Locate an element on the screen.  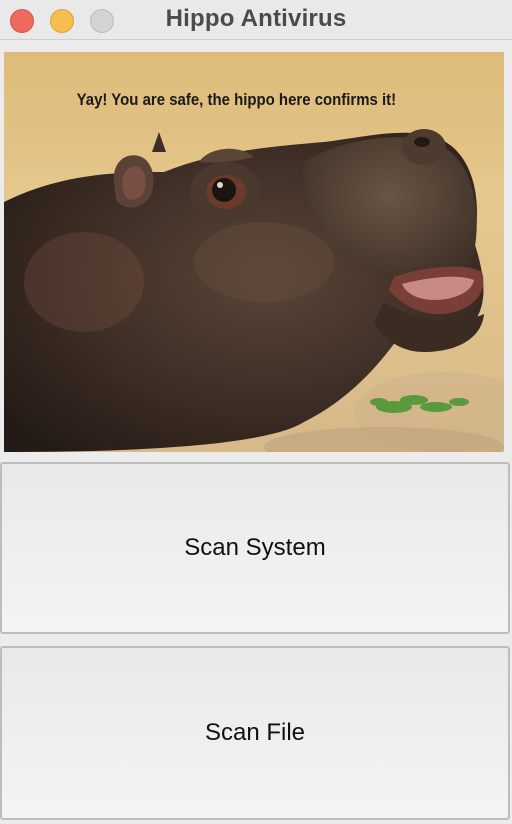
title-bar: Hippo Antivirus is located at coordinates (256, 20).